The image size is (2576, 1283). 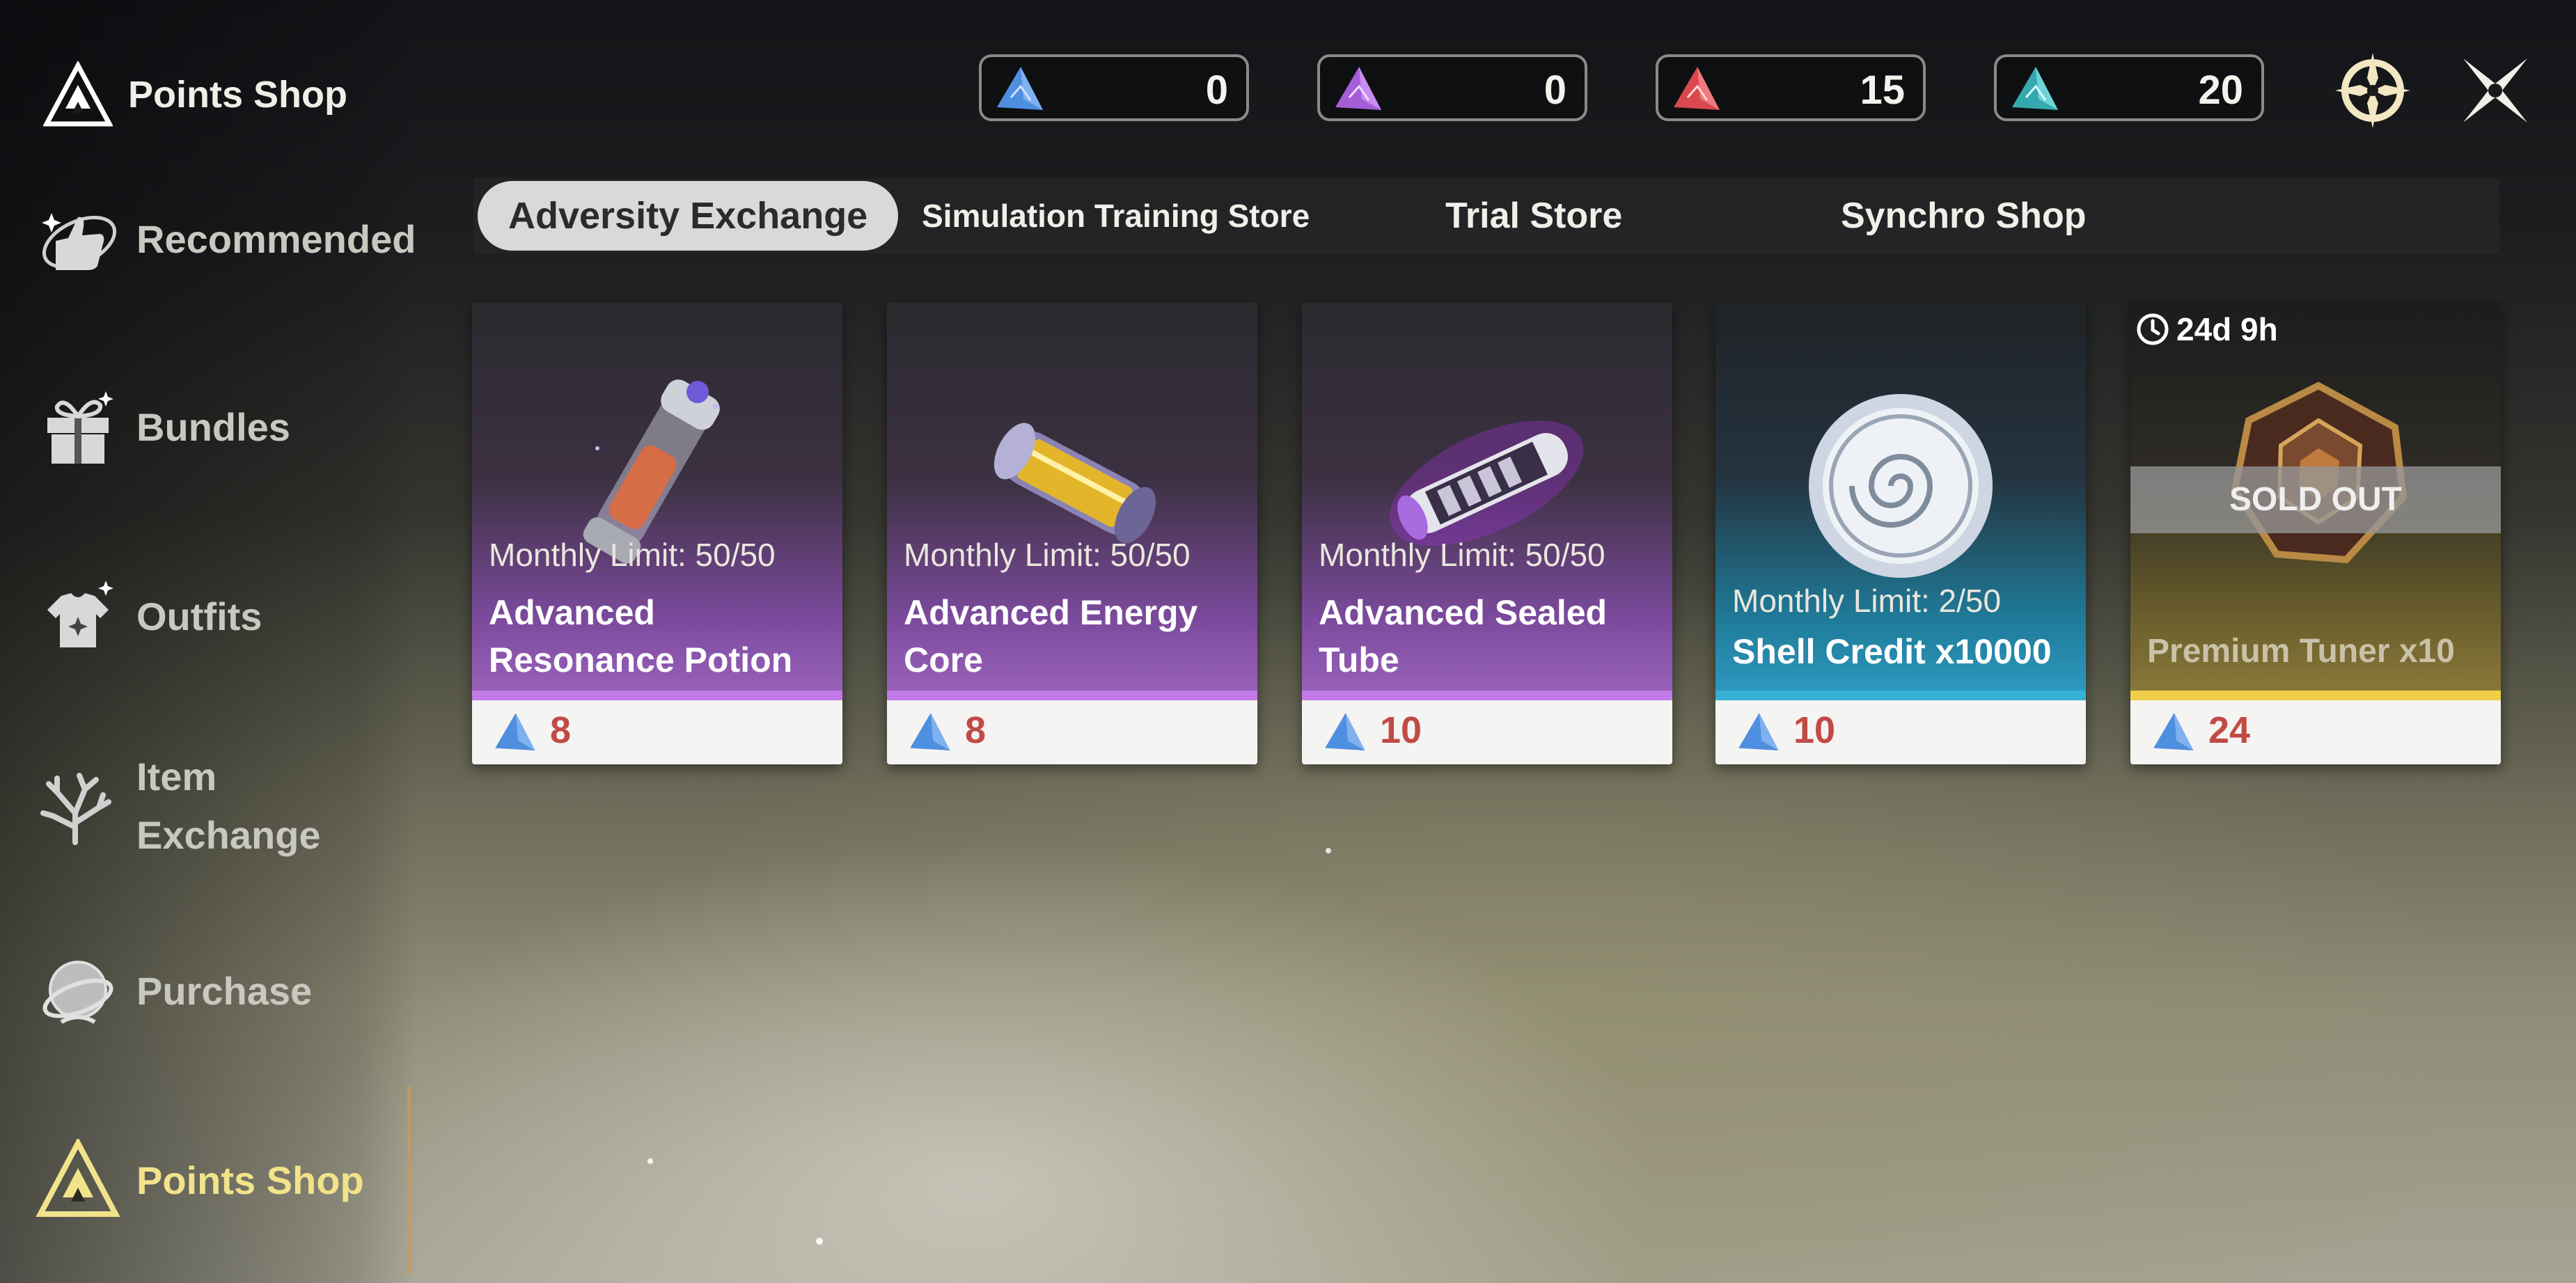 What do you see at coordinates (228, 806) in the screenshot?
I see `sidebar-item-label: Item Exchange` at bounding box center [228, 806].